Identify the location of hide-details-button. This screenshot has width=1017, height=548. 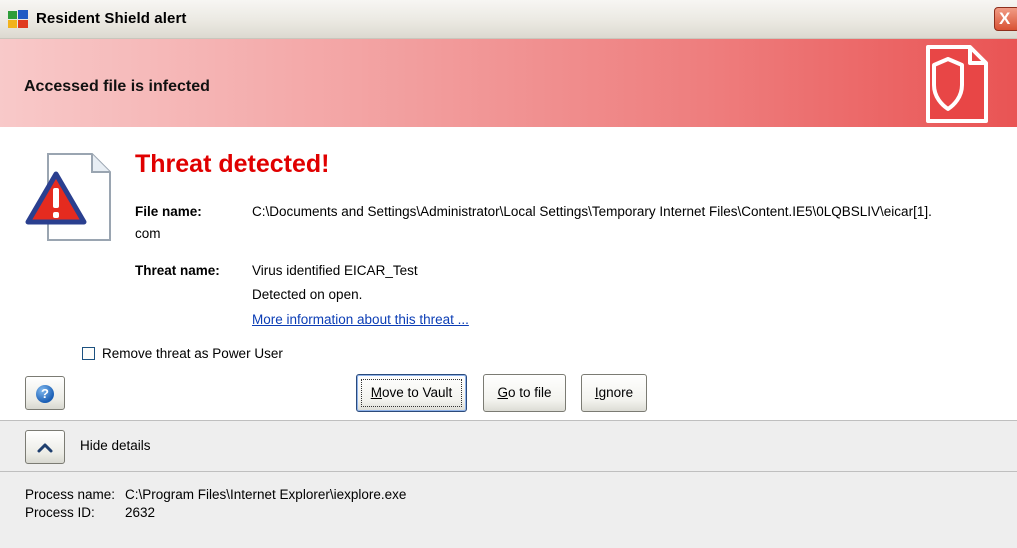
(45, 447).